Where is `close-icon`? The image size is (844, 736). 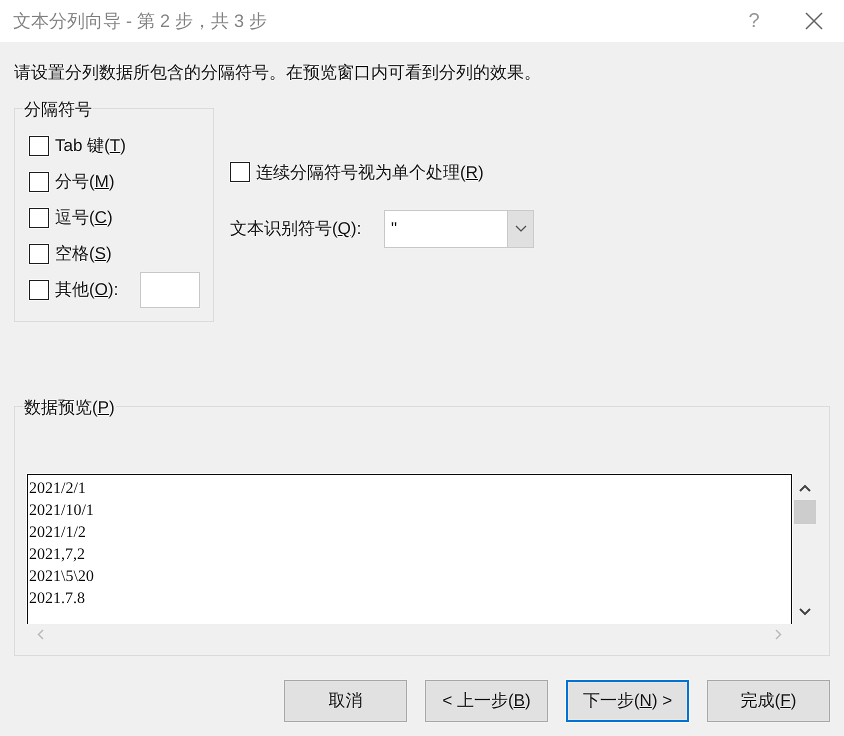 close-icon is located at coordinates (814, 21).